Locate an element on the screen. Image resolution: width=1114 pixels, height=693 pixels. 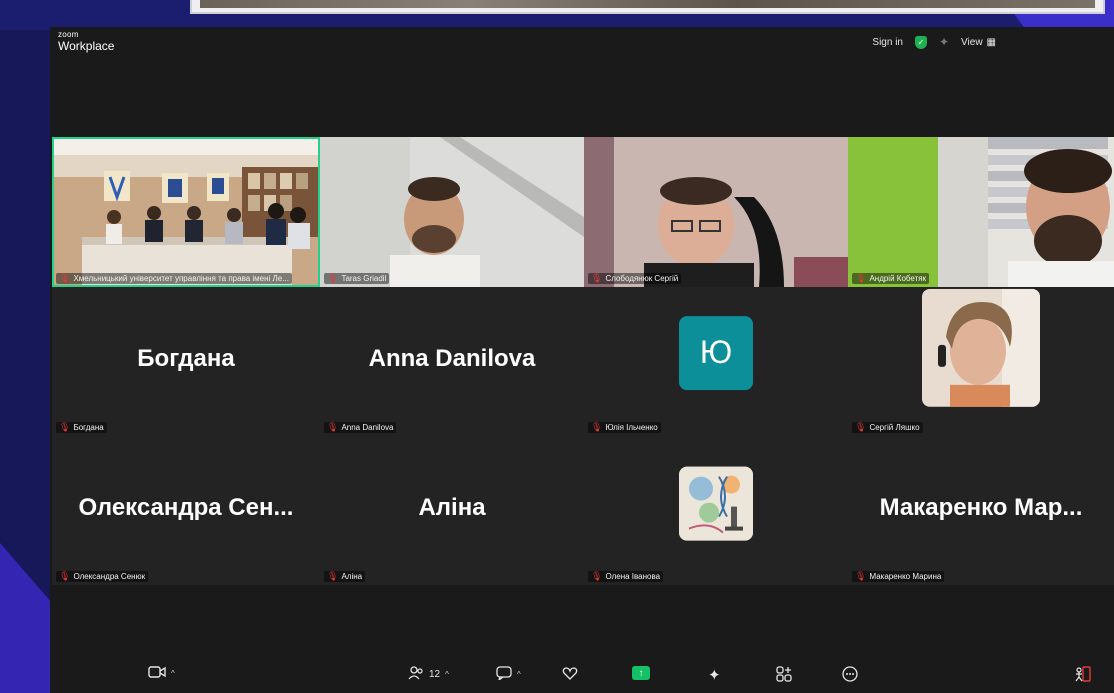
zoom-logo: zoom Workplace is located at coordinates (86, 41).